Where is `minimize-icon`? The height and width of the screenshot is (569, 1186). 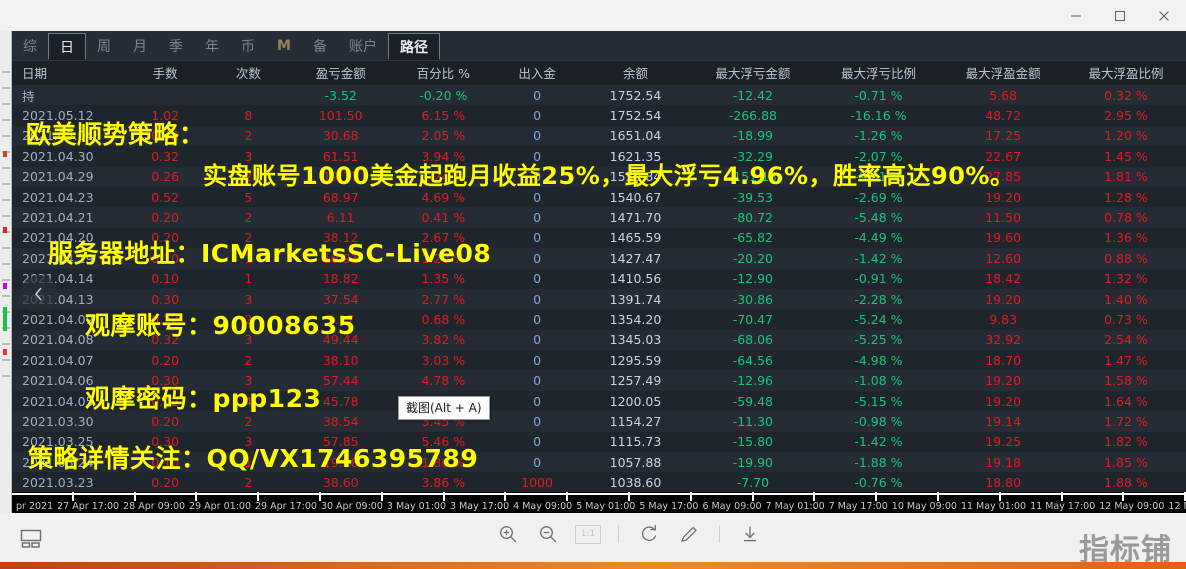 minimize-icon is located at coordinates (1076, 15).